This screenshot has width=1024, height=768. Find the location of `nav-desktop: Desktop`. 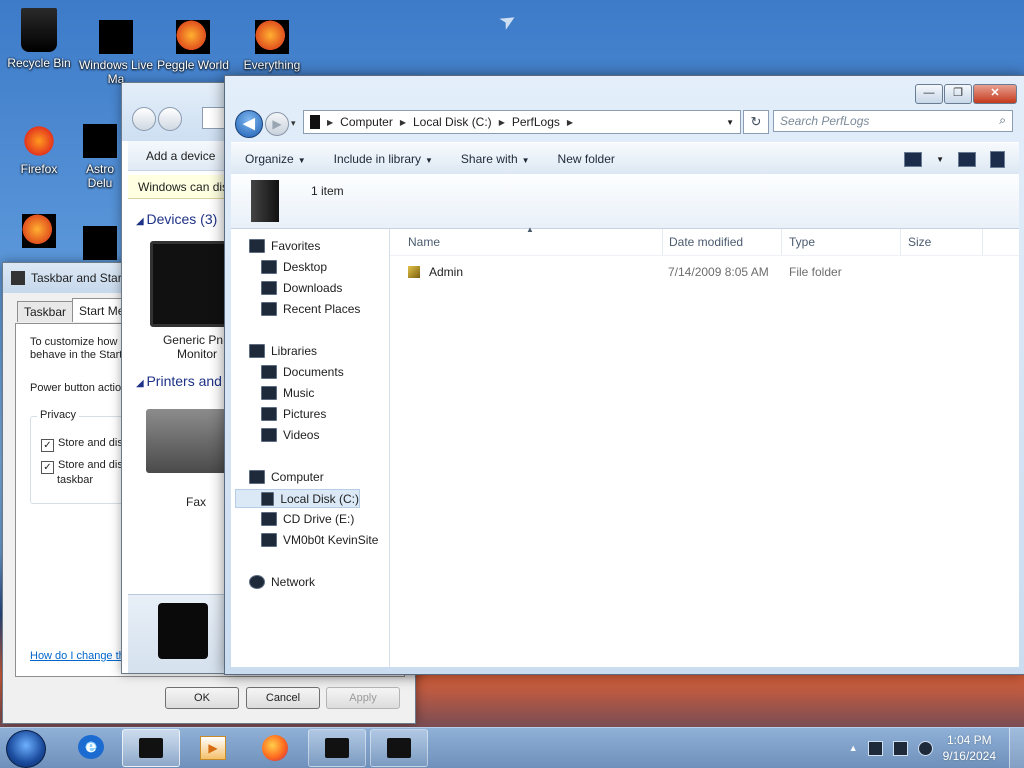

nav-desktop: Desktop is located at coordinates (294, 267).